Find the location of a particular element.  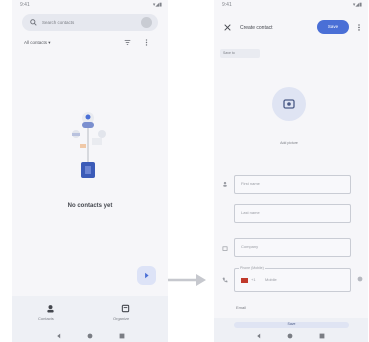

empty-state-illustration is located at coordinates (89, 145).